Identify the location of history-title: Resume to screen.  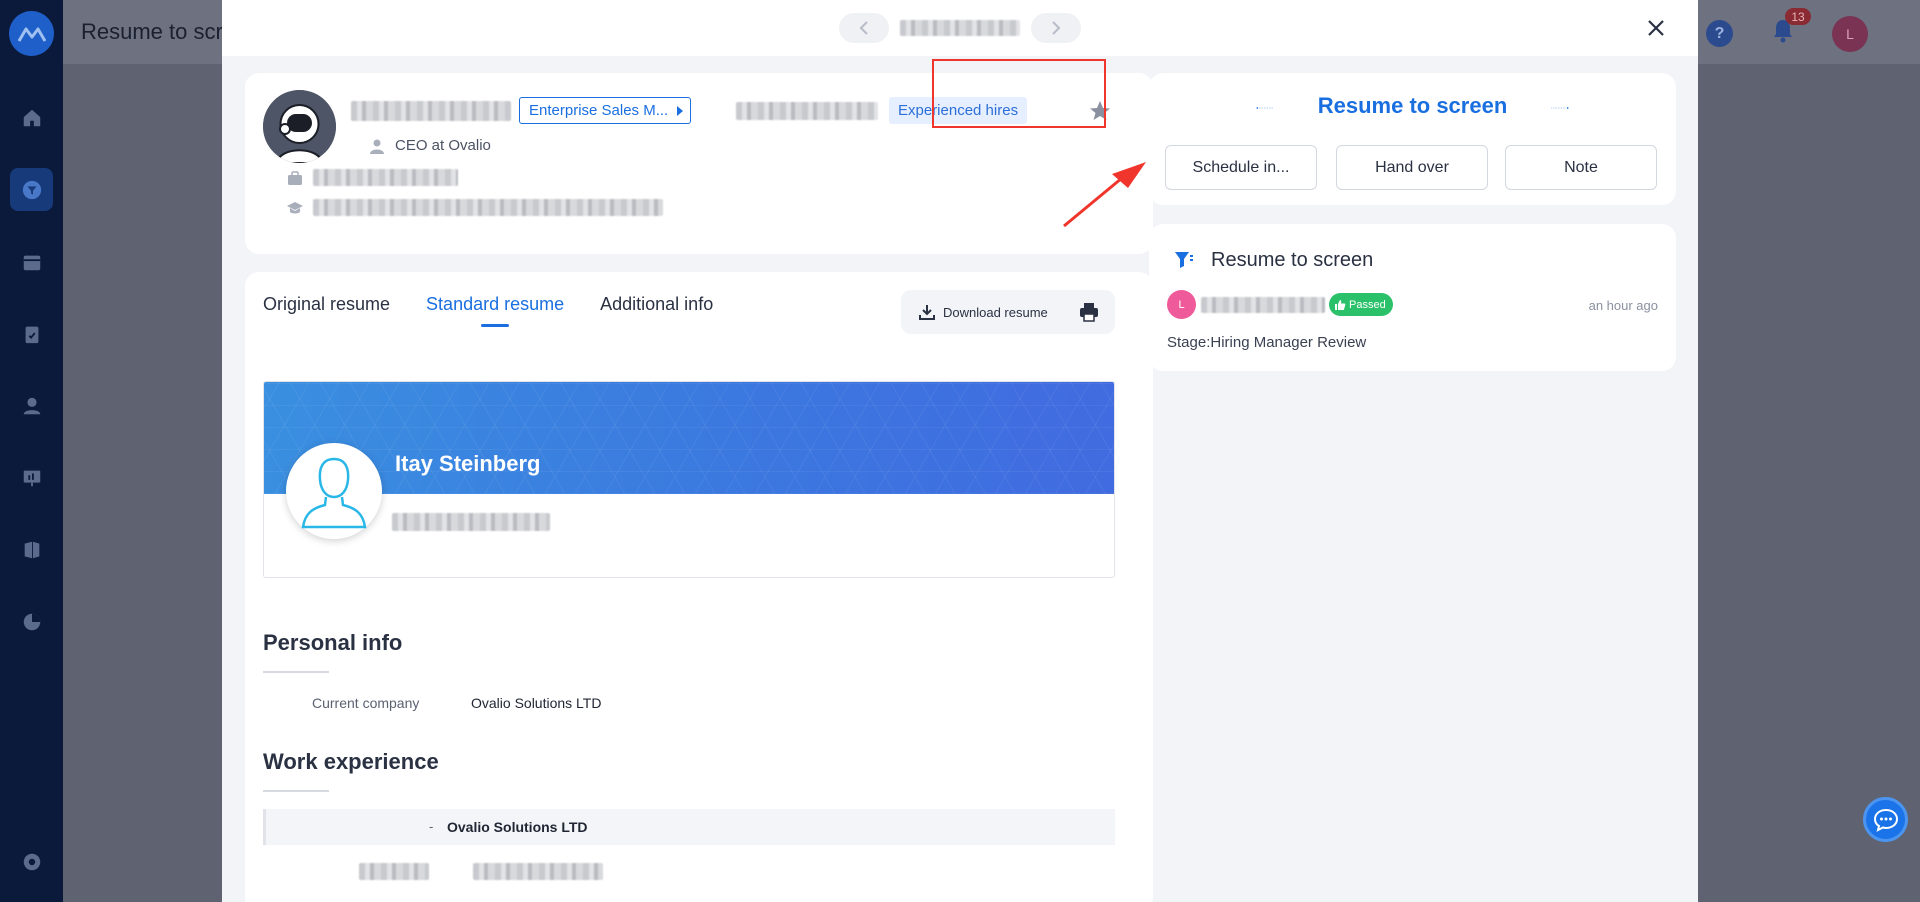
(1292, 260).